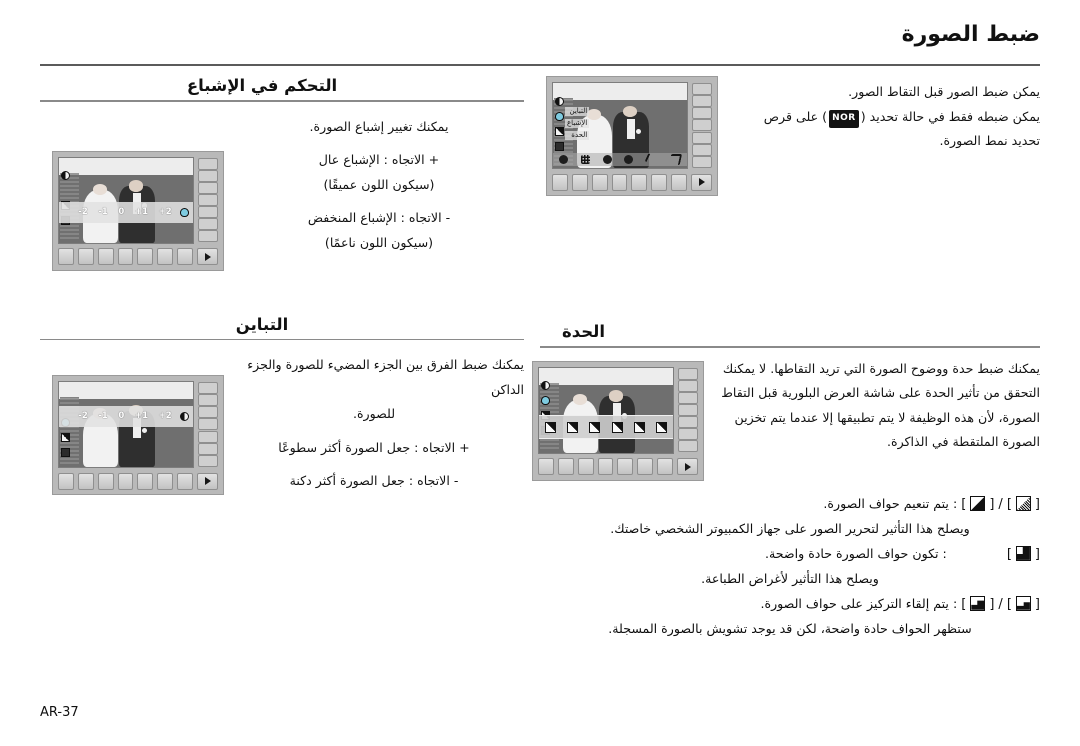 The height and width of the screenshot is (746, 1080). Describe the element at coordinates (607, 159) in the screenshot. I see `timer-tab-icon` at that location.